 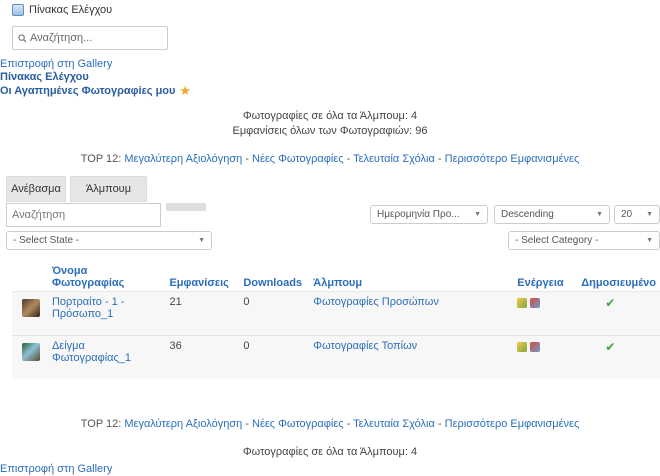 What do you see at coordinates (202, 271) in the screenshot?
I see `views-column-header: Εμφανίσεις` at bounding box center [202, 271].